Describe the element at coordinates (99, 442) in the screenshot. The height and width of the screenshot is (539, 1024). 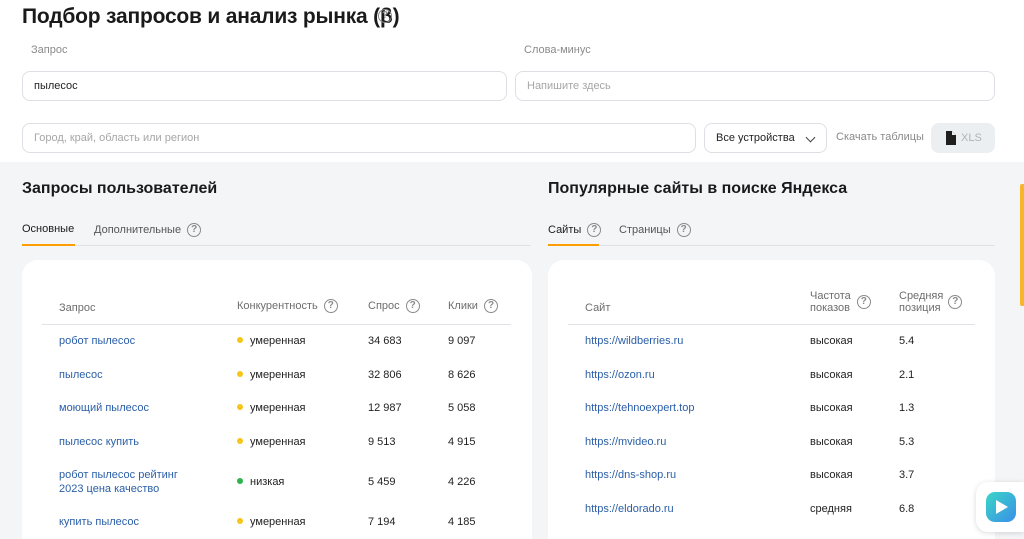
I see `query-link: пылесос купить` at that location.